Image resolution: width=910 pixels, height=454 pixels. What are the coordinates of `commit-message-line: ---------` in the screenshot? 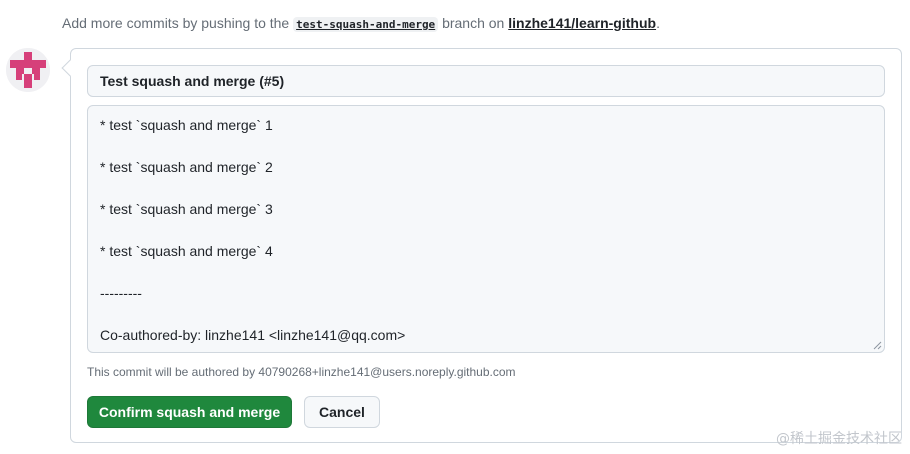 It's located at (121, 293).